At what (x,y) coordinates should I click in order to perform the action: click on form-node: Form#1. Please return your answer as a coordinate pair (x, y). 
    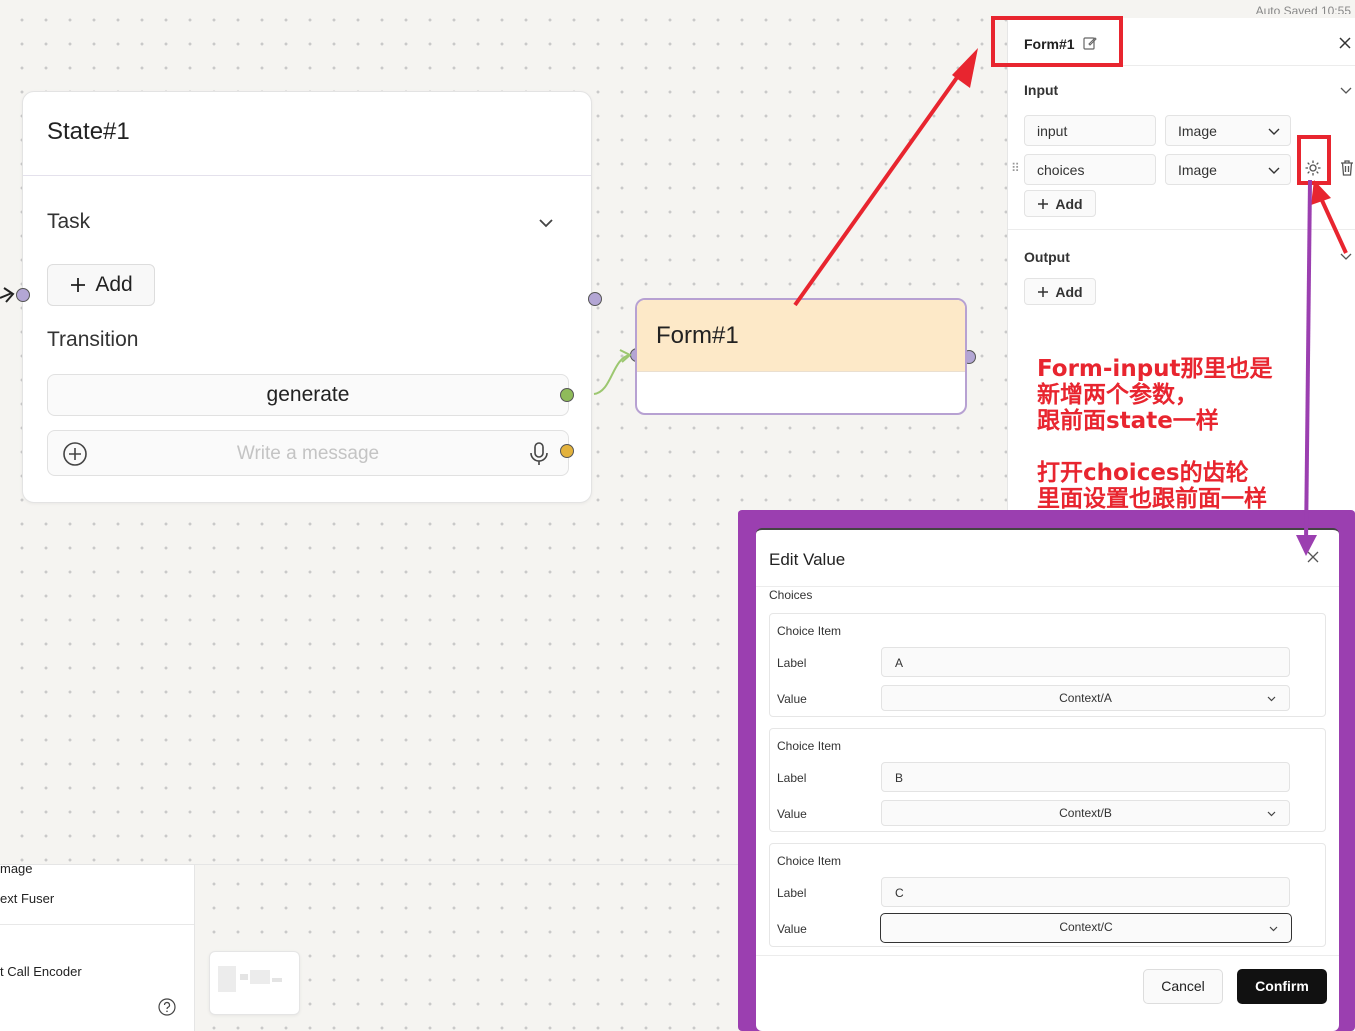
    Looking at the image, I should click on (801, 356).